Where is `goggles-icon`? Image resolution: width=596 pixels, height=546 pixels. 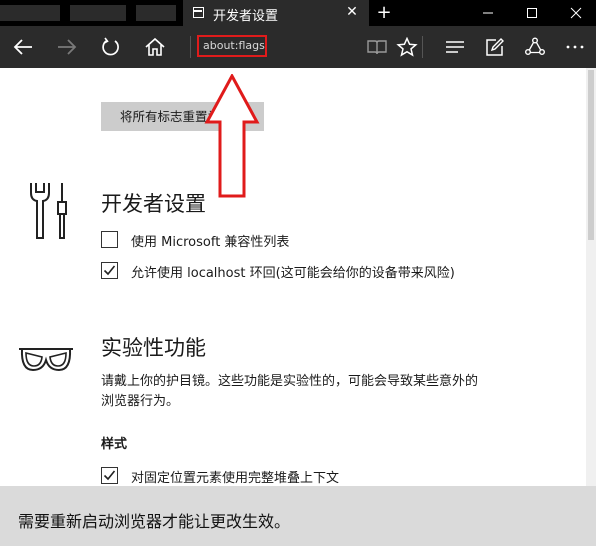
goggles-icon is located at coordinates (46, 360).